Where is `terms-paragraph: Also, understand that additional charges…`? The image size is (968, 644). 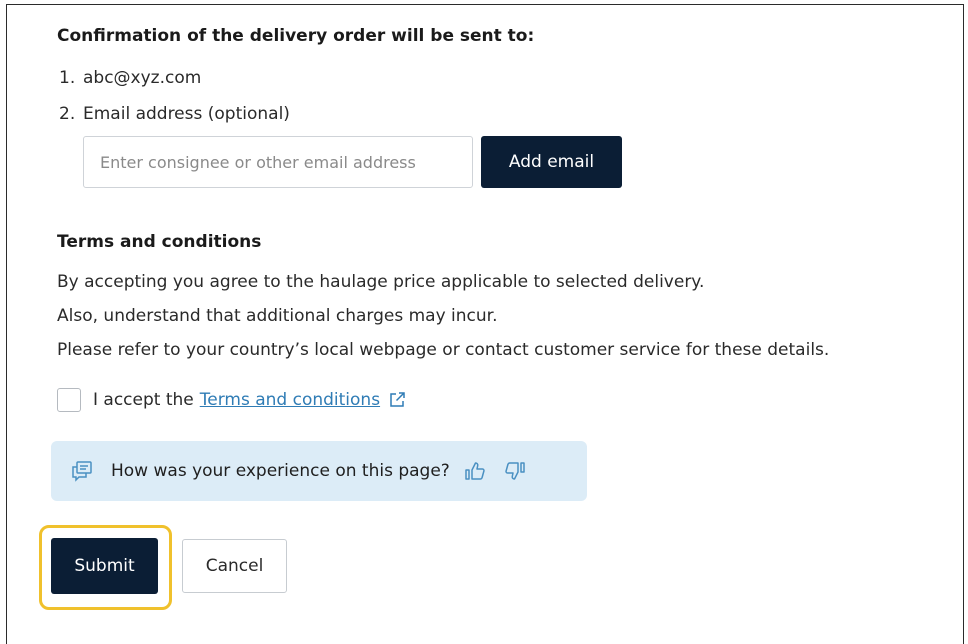 terms-paragraph: Also, understand that additional charges… is located at coordinates (277, 316).